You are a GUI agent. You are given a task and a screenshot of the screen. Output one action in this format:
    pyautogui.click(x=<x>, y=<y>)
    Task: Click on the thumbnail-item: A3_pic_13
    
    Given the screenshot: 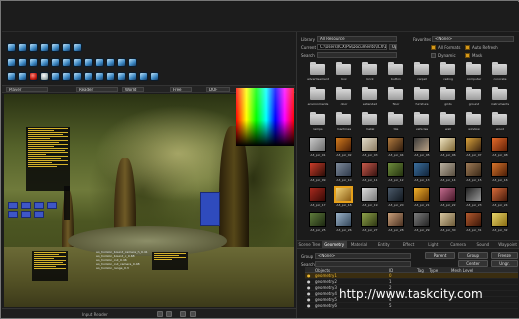 What is the action you would take?
    pyautogui.click(x=422, y=172)
    